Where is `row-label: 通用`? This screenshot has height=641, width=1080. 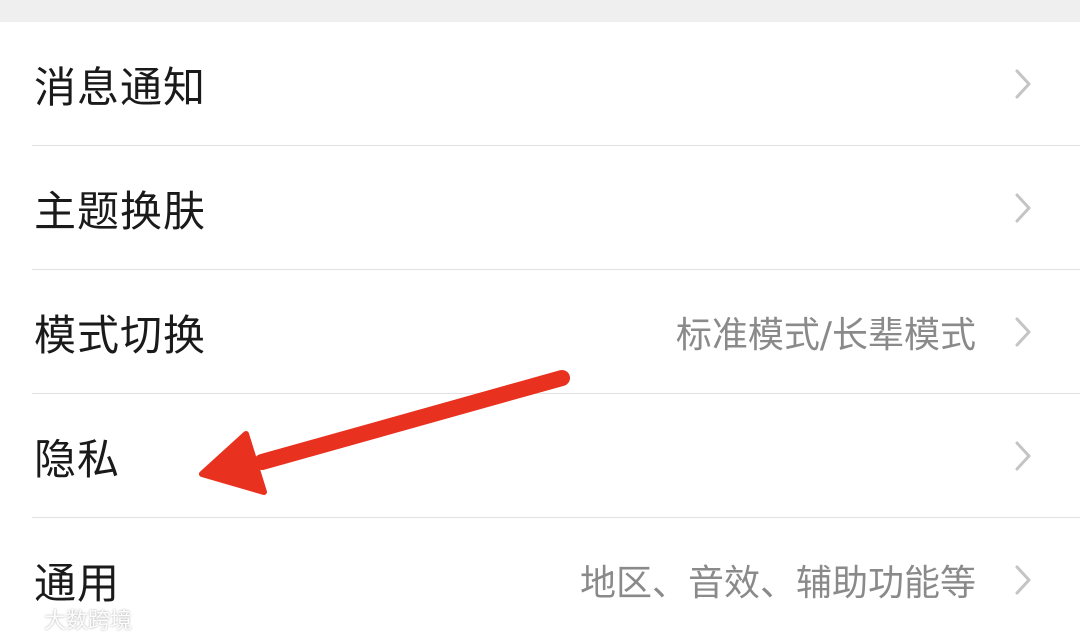 row-label: 通用 is located at coordinates (77, 583).